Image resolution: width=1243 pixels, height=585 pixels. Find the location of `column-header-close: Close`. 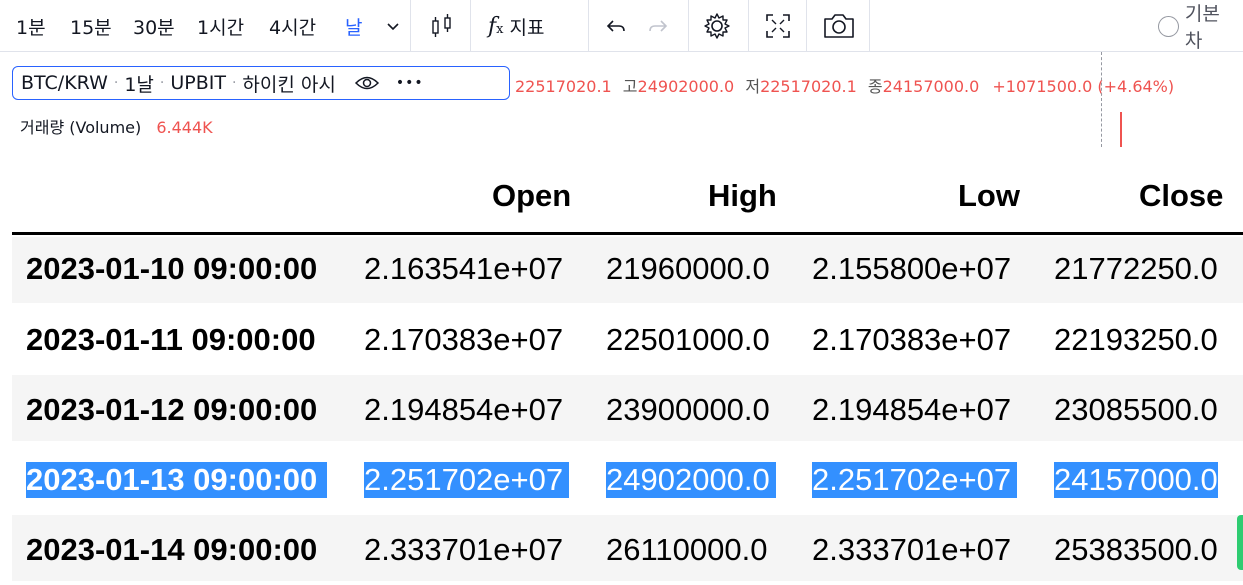

column-header-close: Close is located at coordinates (1181, 195).